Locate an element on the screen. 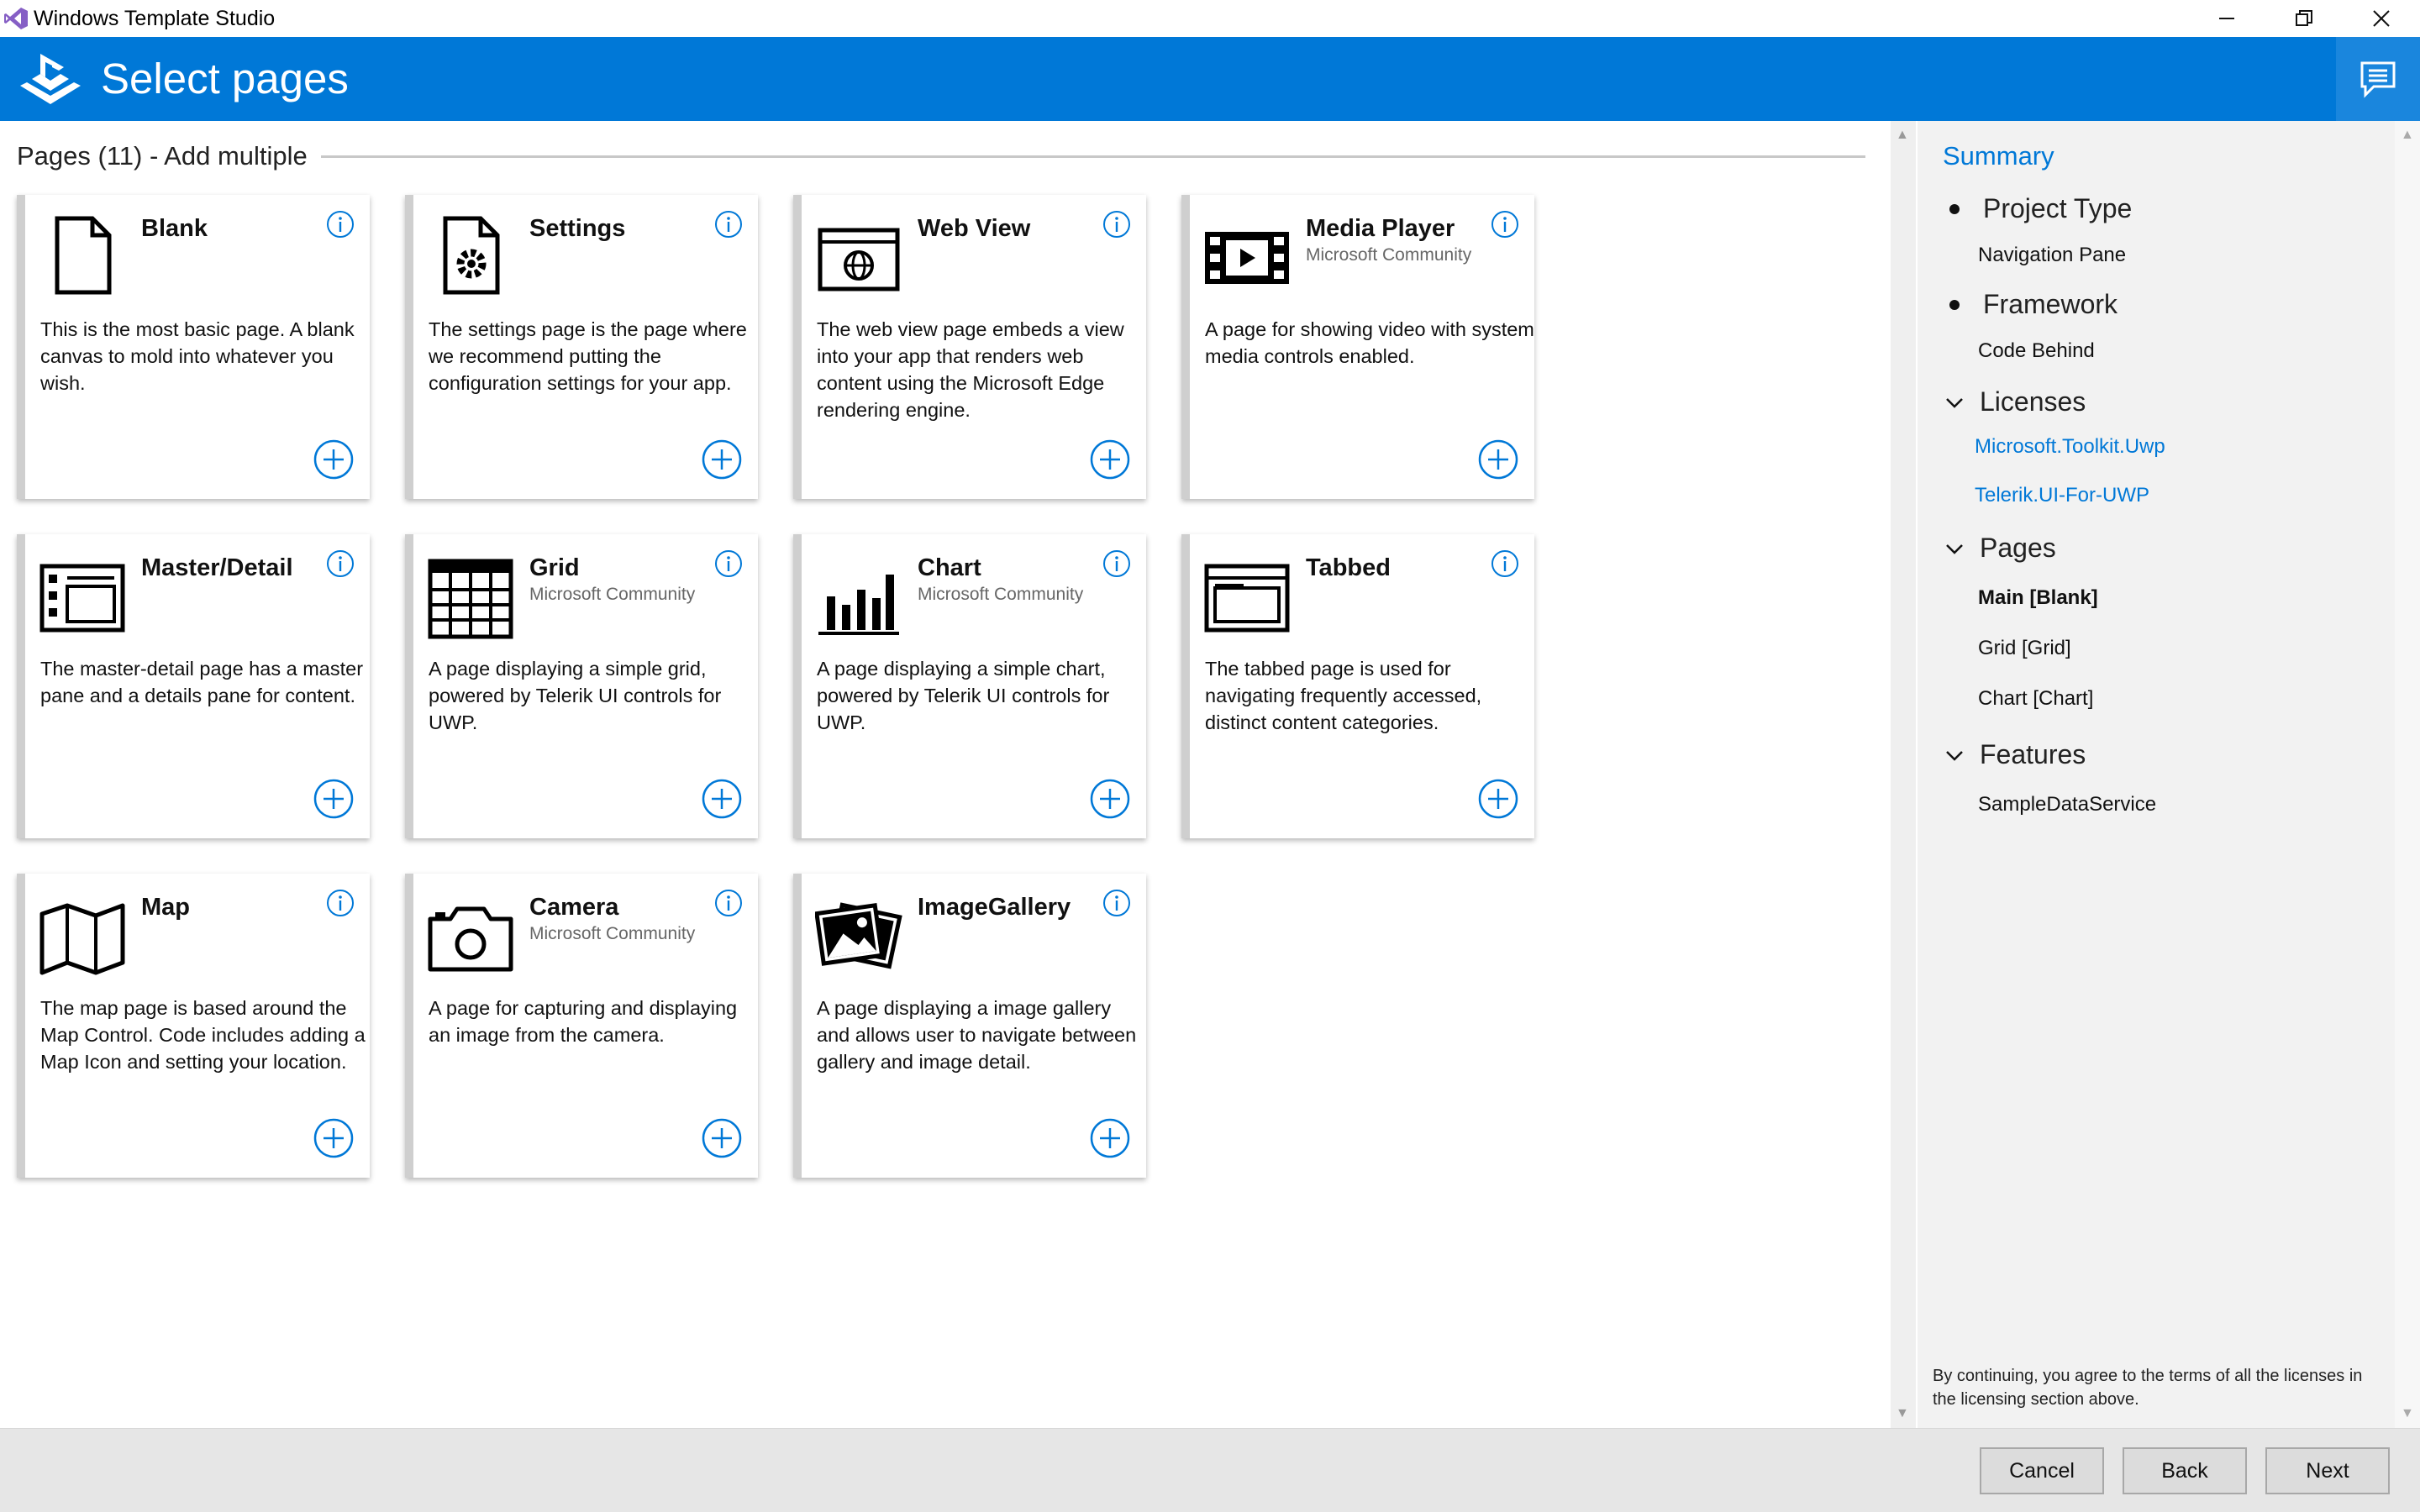  summary-heading: Features is located at coordinates (2033, 754).